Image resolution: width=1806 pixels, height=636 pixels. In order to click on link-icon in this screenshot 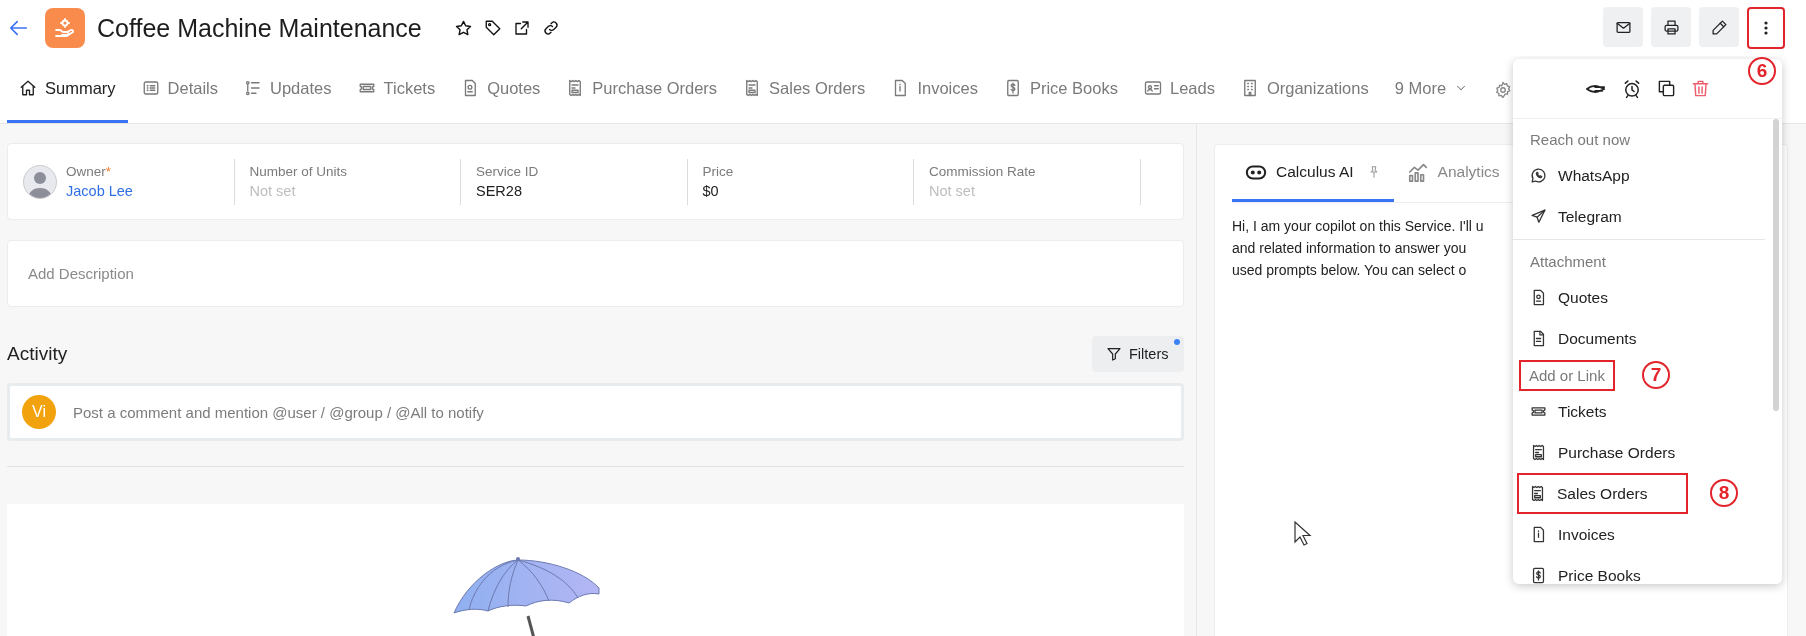, I will do `click(550, 28)`.